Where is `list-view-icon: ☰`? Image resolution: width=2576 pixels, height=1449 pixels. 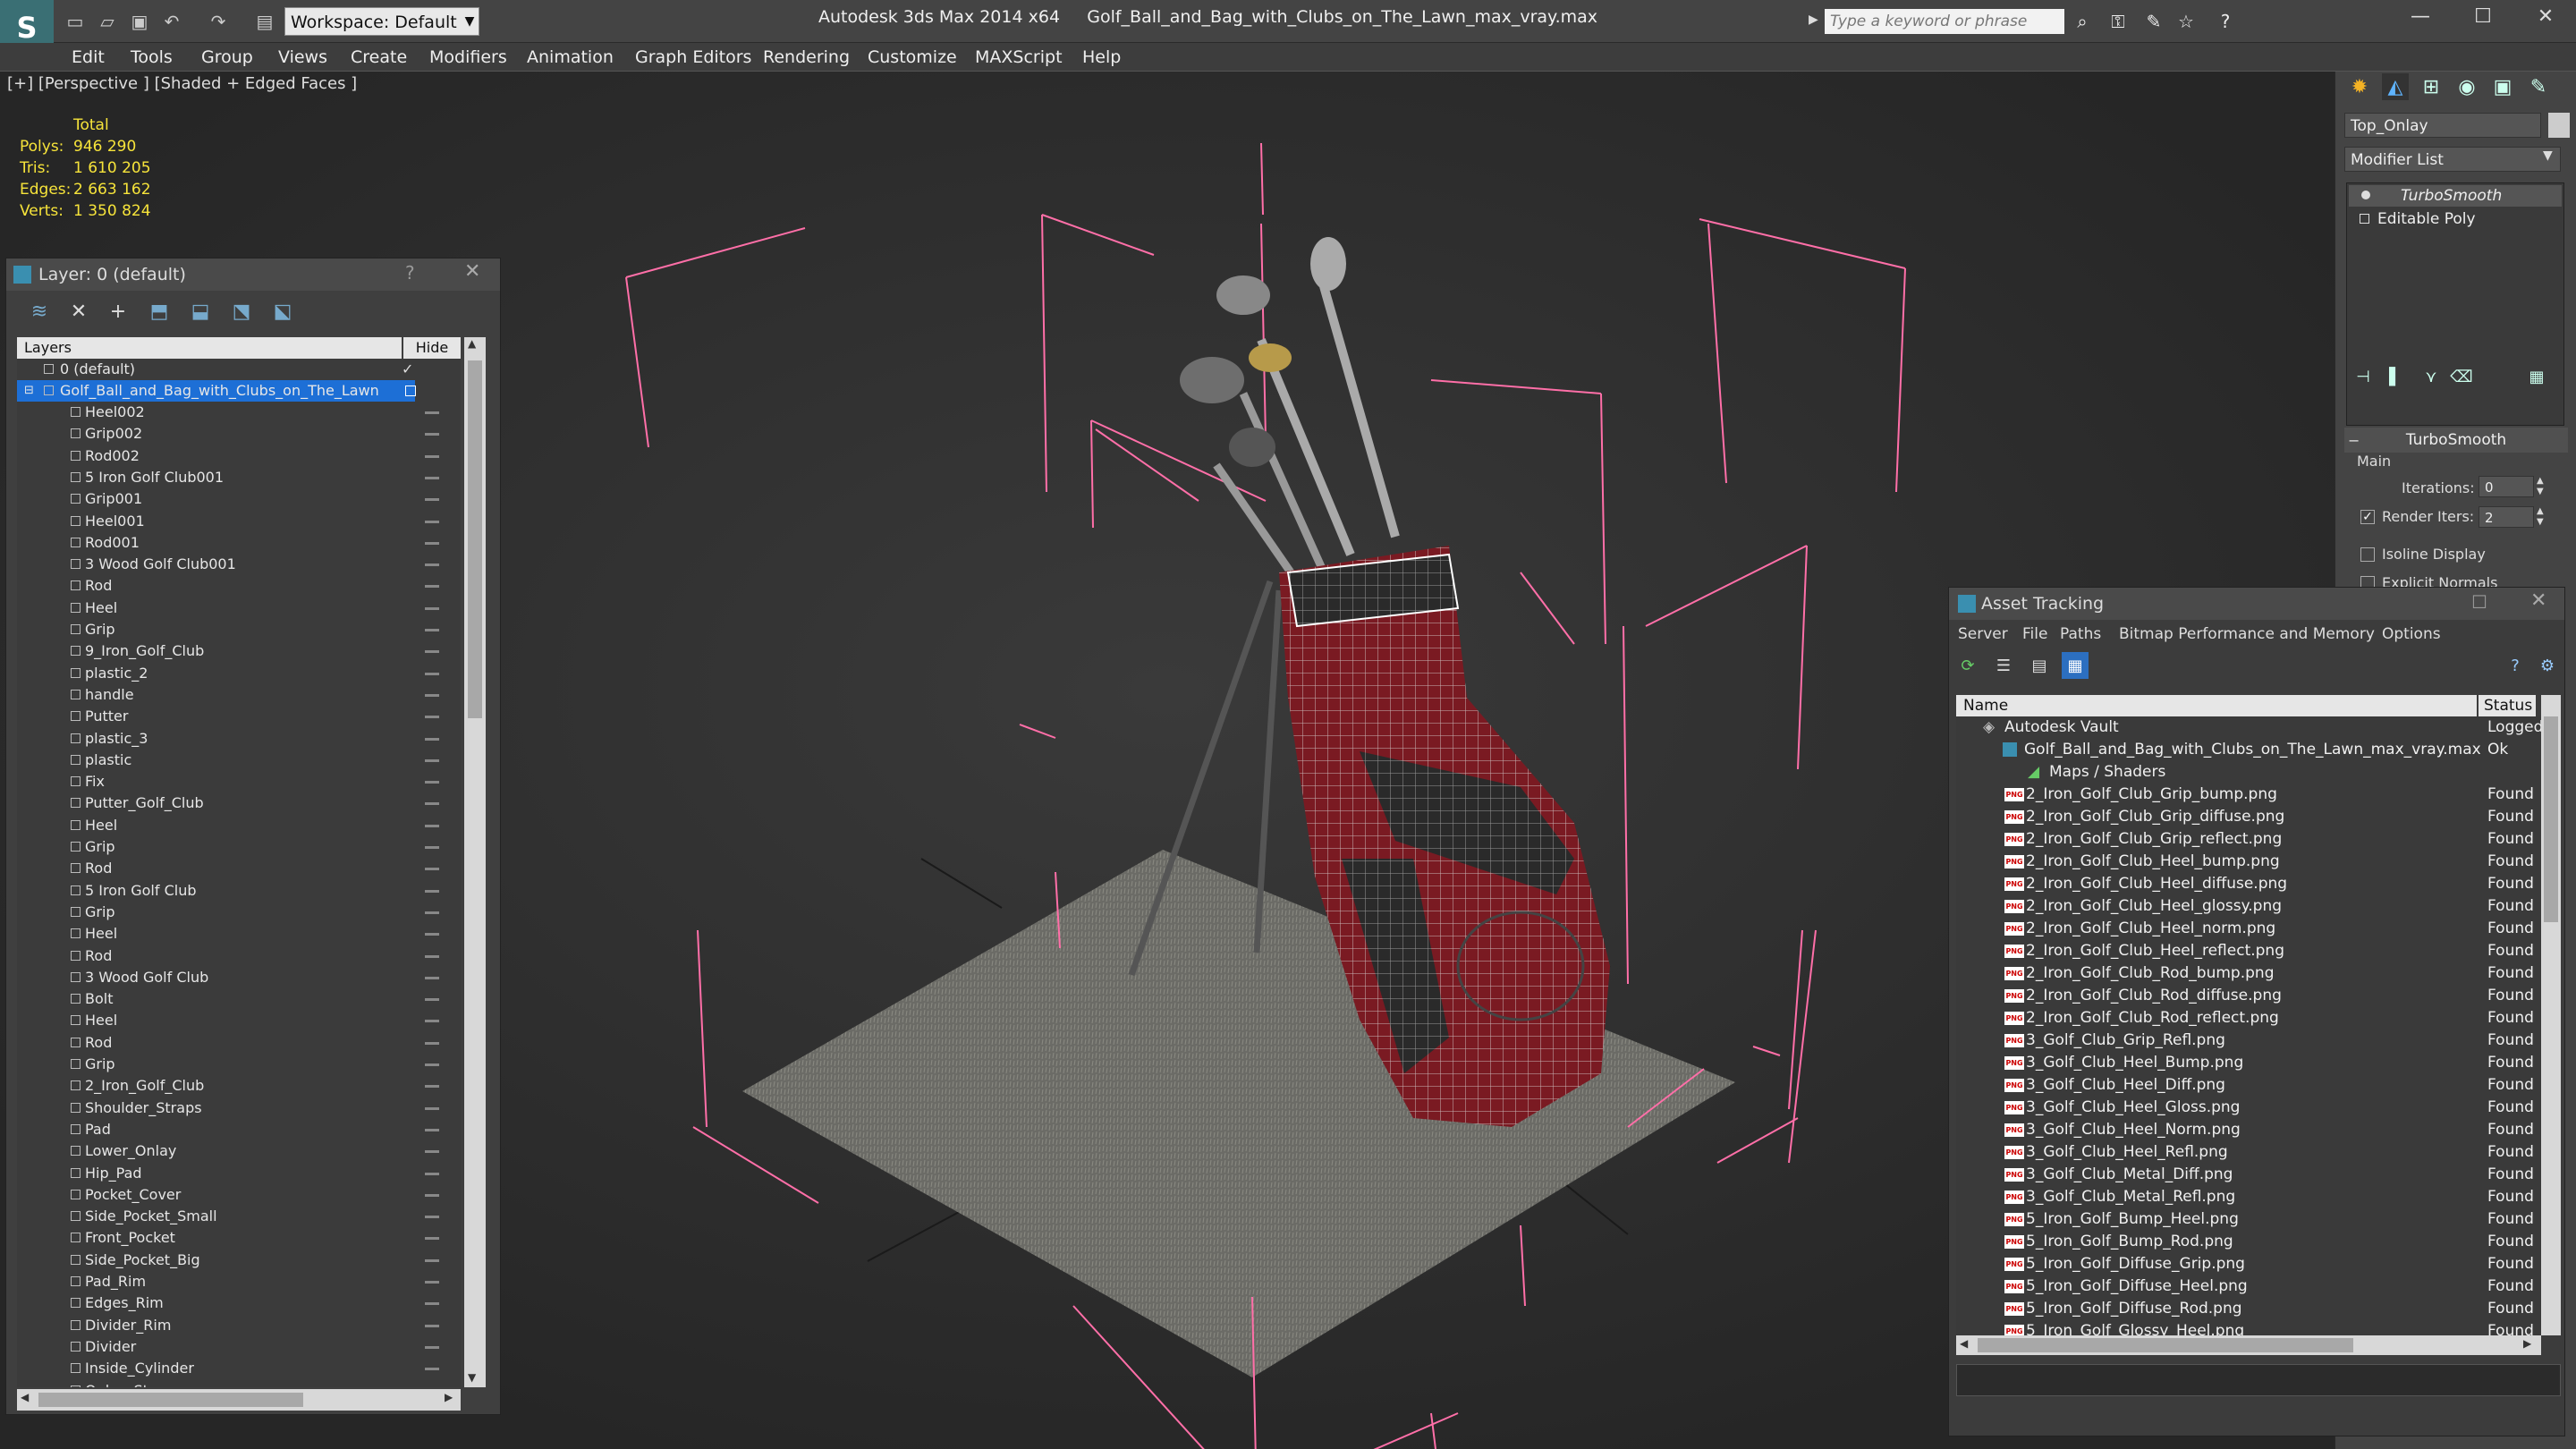
list-view-icon: ☰ is located at coordinates (2003, 665).